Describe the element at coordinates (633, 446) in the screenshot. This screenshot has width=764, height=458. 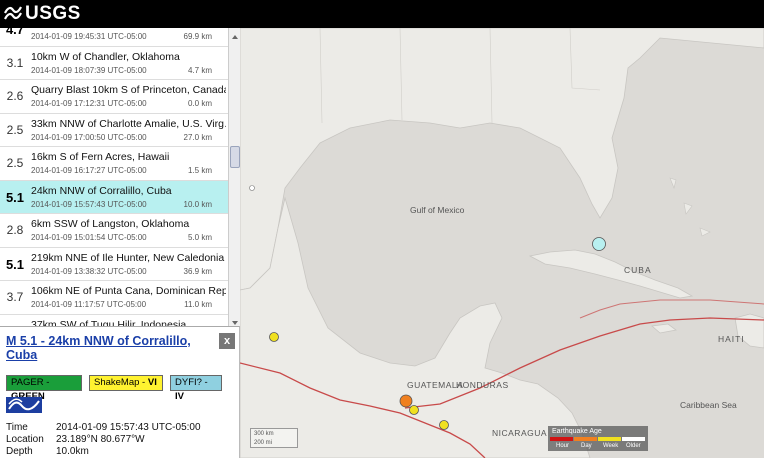
I see `legend-older-label: Older` at that location.